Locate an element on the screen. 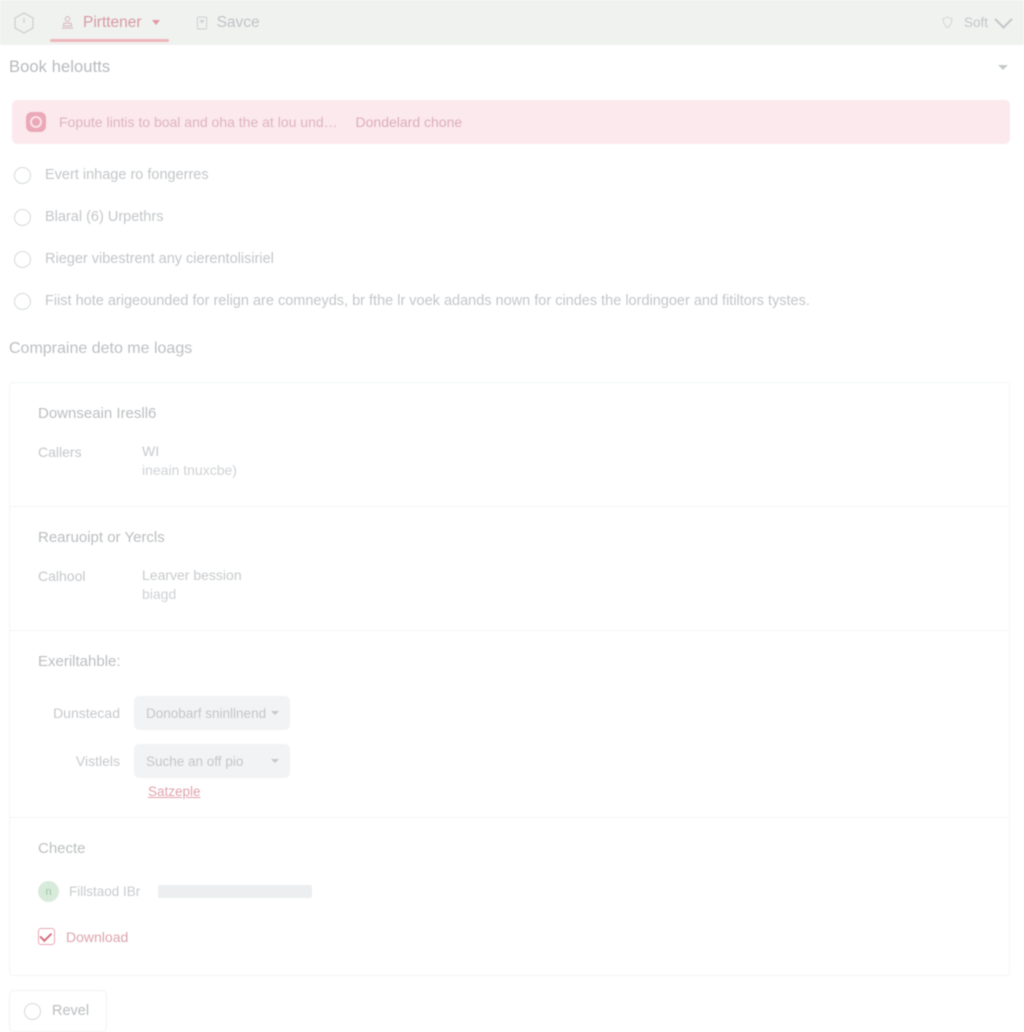 The height and width of the screenshot is (1032, 1024). avatar: n is located at coordinates (48, 891).